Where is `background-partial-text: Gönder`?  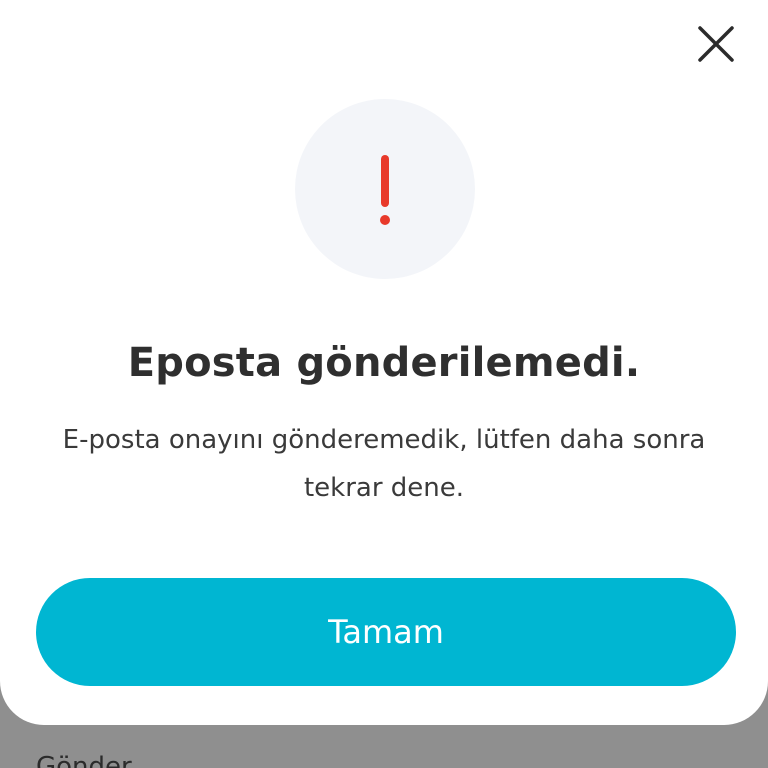
background-partial-text: Gönder is located at coordinates (84, 760).